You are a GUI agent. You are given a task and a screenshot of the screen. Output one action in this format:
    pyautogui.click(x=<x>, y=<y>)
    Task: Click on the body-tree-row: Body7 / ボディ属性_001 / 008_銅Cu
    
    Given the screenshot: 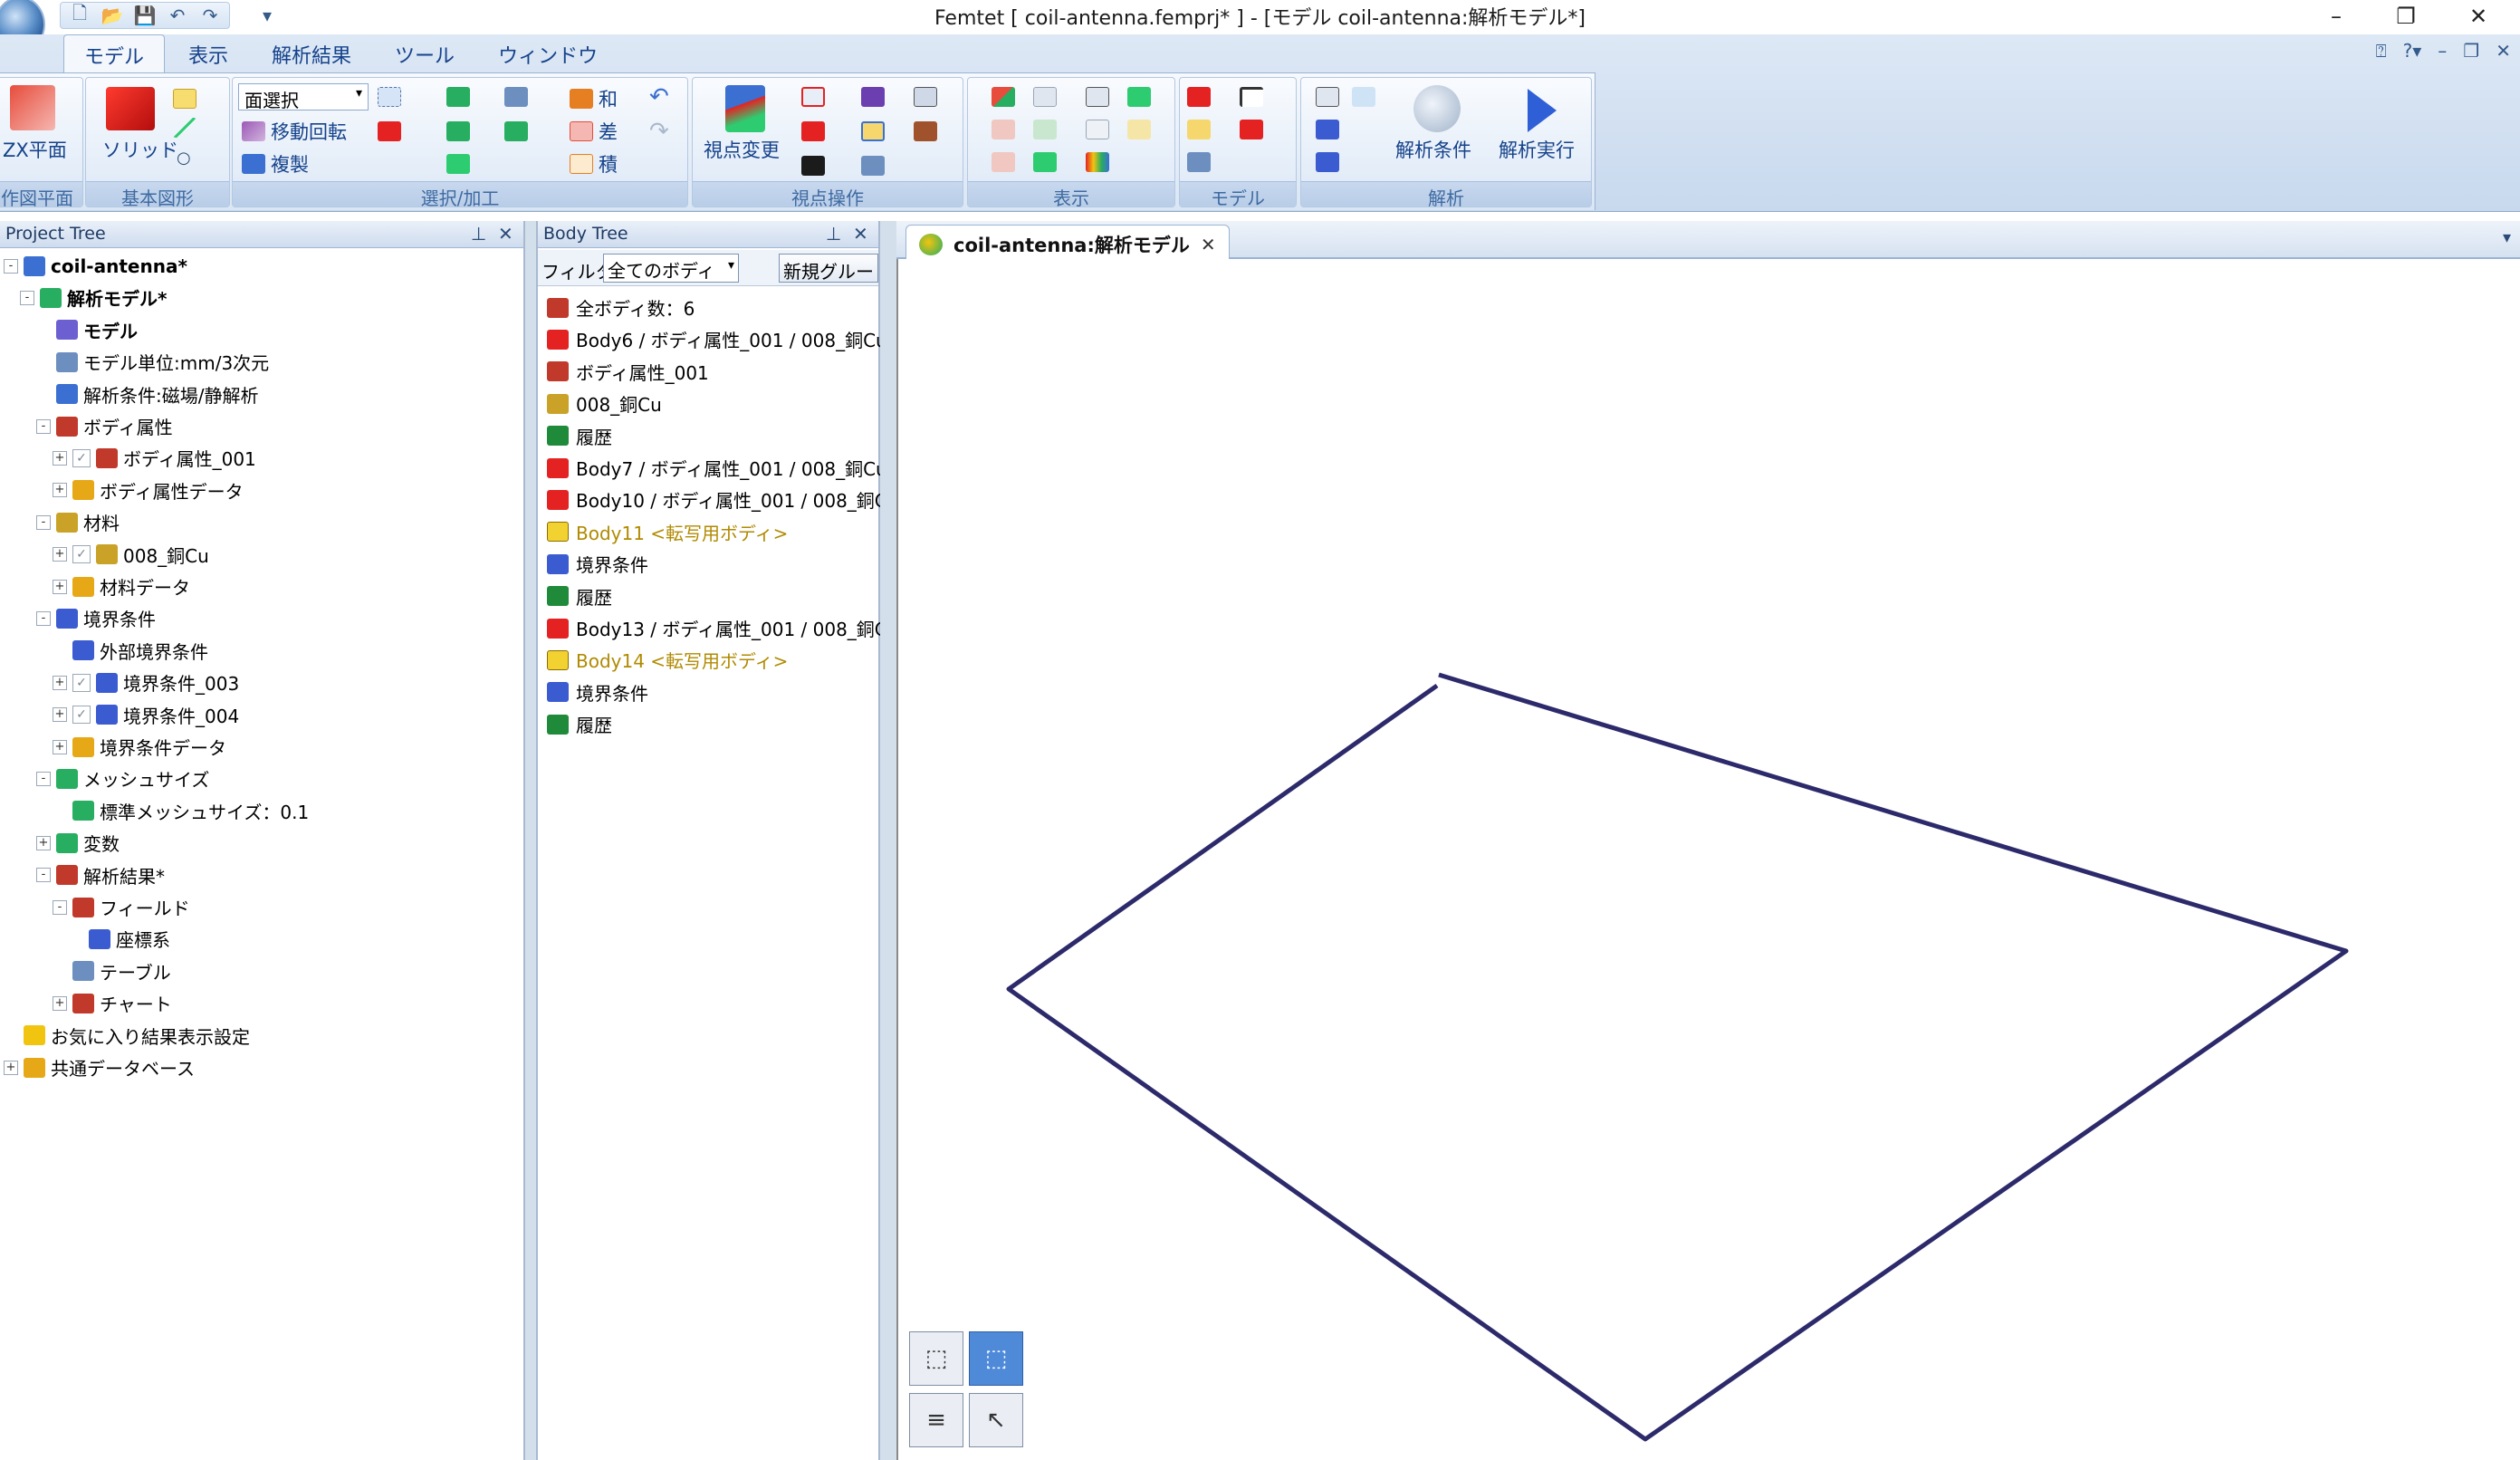 What is the action you would take?
    pyautogui.click(x=717, y=468)
    